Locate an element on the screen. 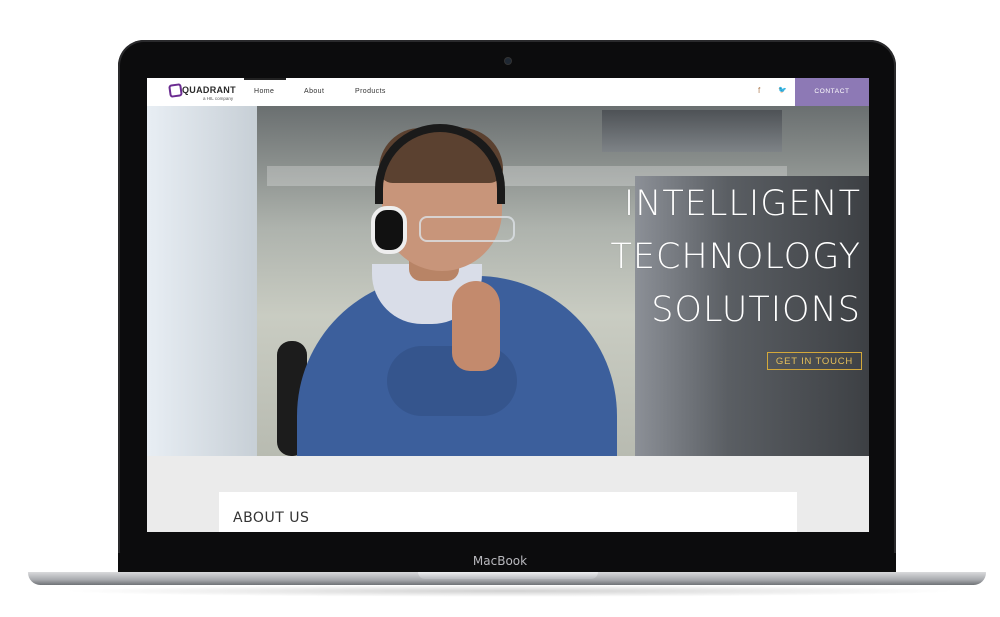 This screenshot has width=1000, height=617. get-in-touch-button: GET IN TOUCH is located at coordinates (814, 361).